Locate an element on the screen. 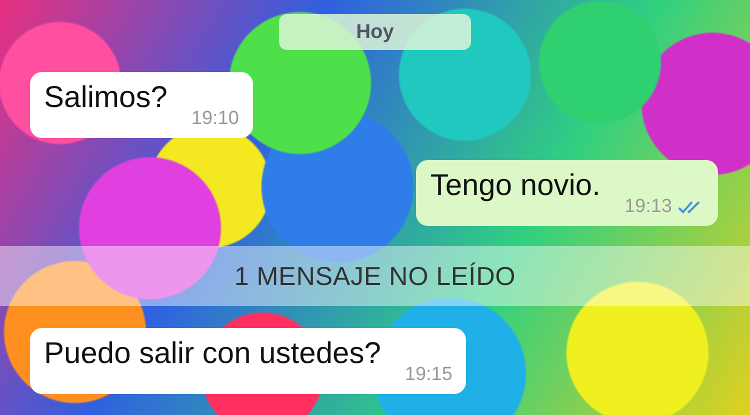 The width and height of the screenshot is (750, 415). date-label: Hoy is located at coordinates (375, 32).